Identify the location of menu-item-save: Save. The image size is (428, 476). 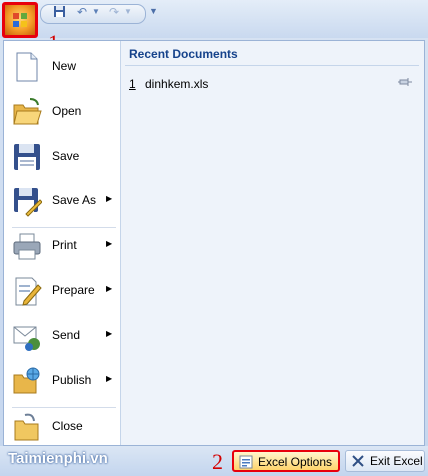
(62, 157).